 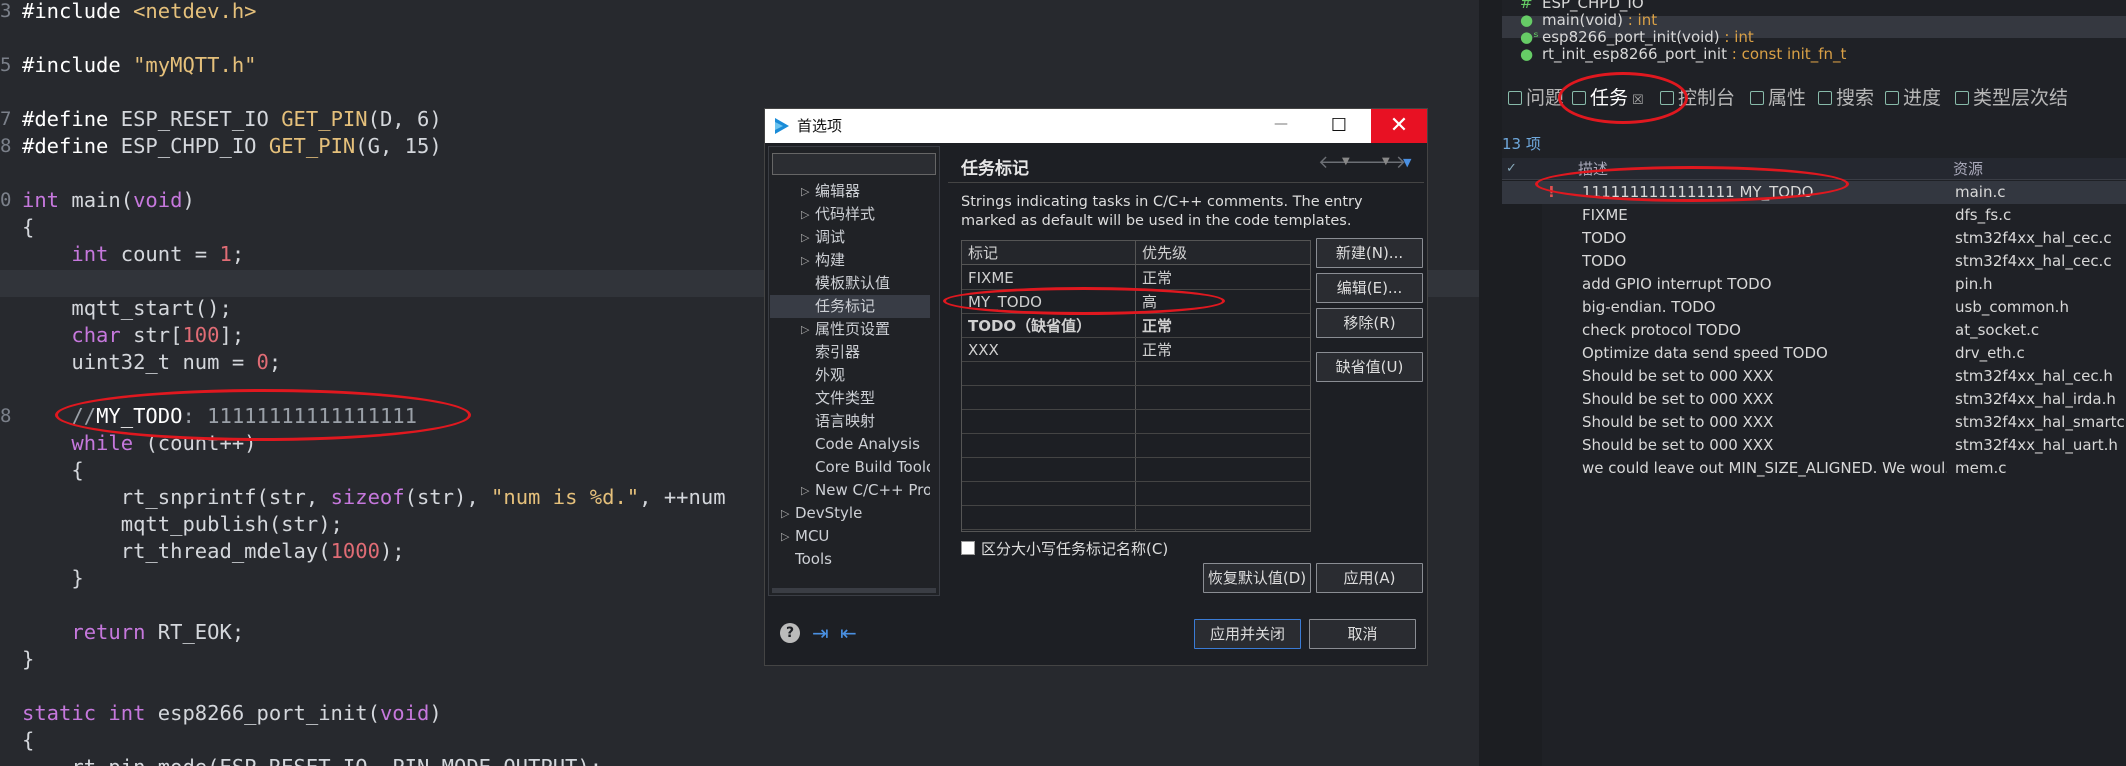 I want to click on header-check-icon: ✓, so click(x=1511, y=169).